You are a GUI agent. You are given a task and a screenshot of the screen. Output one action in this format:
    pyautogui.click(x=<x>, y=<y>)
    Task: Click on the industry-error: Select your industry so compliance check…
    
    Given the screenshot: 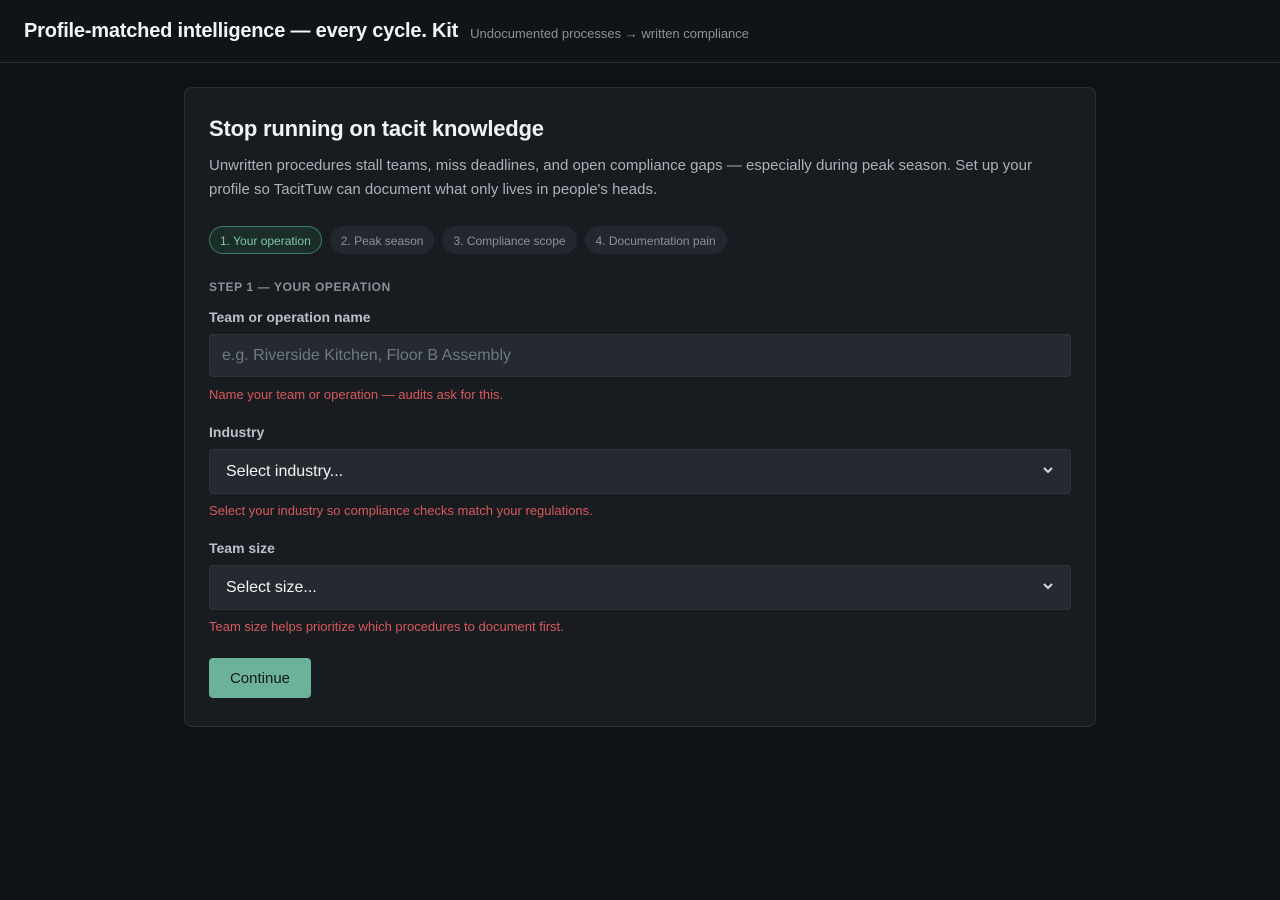 What is the action you would take?
    pyautogui.click(x=401, y=510)
    